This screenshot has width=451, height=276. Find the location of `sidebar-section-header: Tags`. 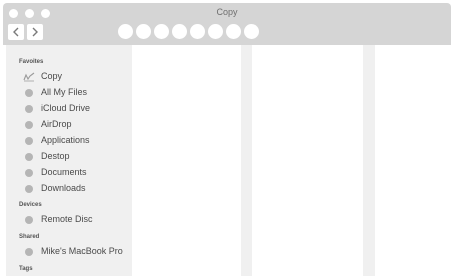

sidebar-section-header: Tags is located at coordinates (26, 269).